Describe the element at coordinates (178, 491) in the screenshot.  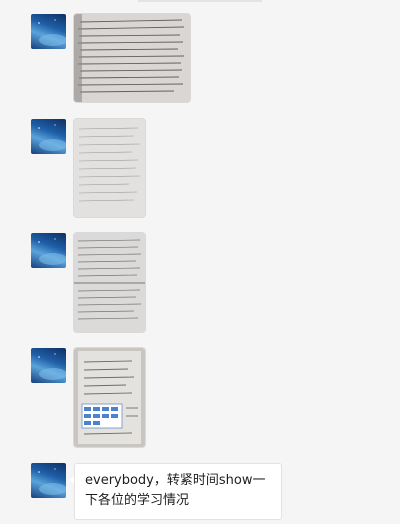
I see `text-message-bubble: everybody，转紧时间show一 下各位的学习情况` at that location.